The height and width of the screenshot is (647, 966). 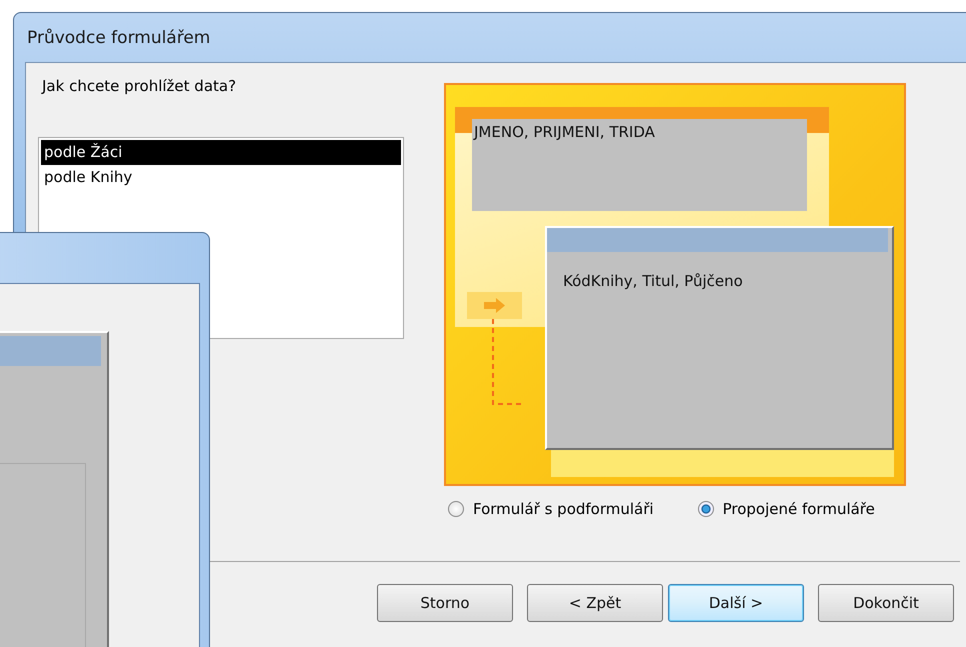 What do you see at coordinates (595, 603) in the screenshot?
I see `dialog-button: < Zpět` at bounding box center [595, 603].